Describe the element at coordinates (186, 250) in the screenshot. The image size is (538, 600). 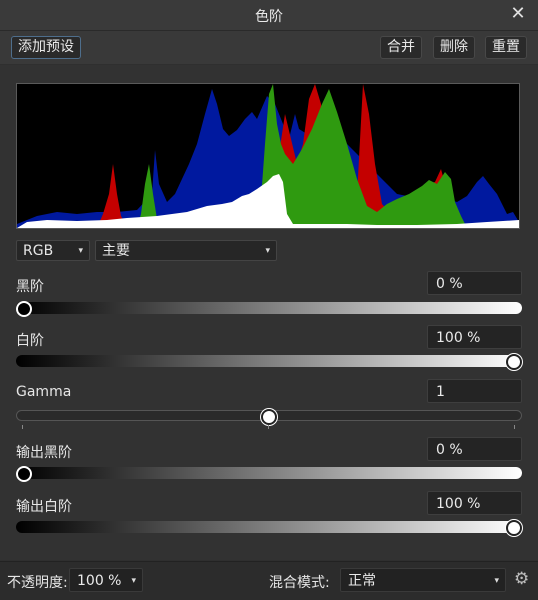
I see `mode-dropdown: 主要 ▾` at that location.